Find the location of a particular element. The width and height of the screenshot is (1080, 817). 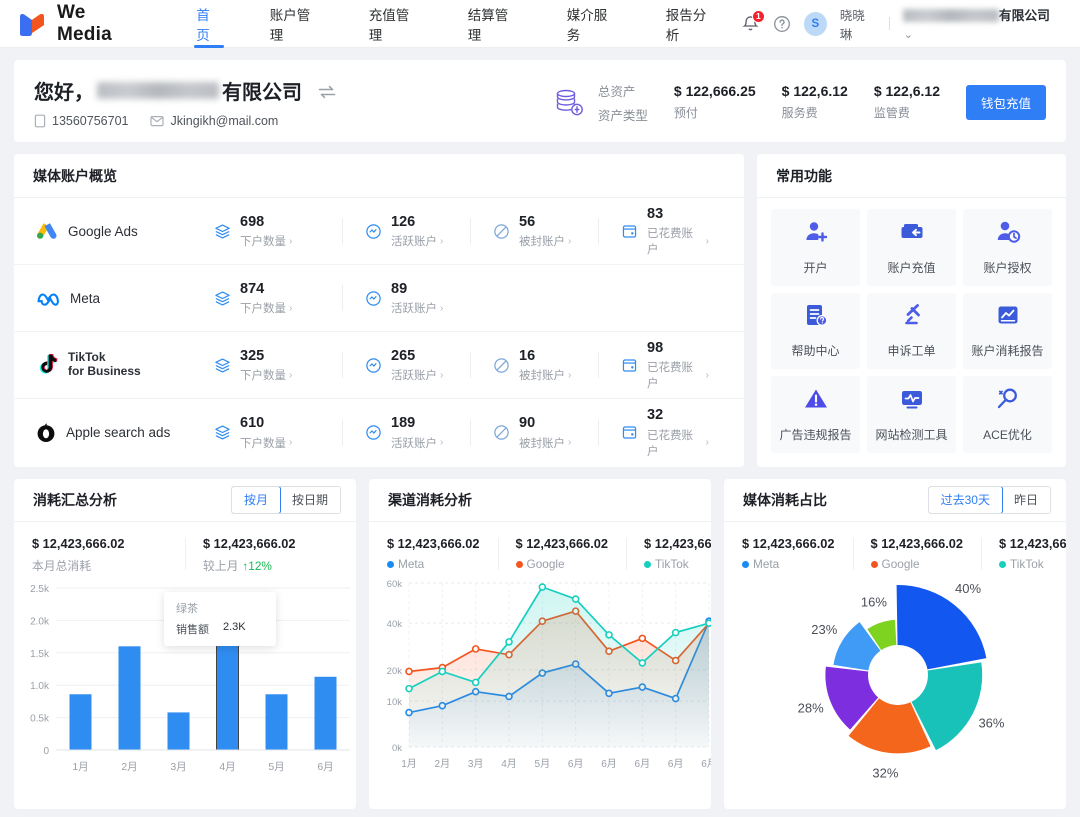

common-functions-title: 常用功能 is located at coordinates (804, 175).